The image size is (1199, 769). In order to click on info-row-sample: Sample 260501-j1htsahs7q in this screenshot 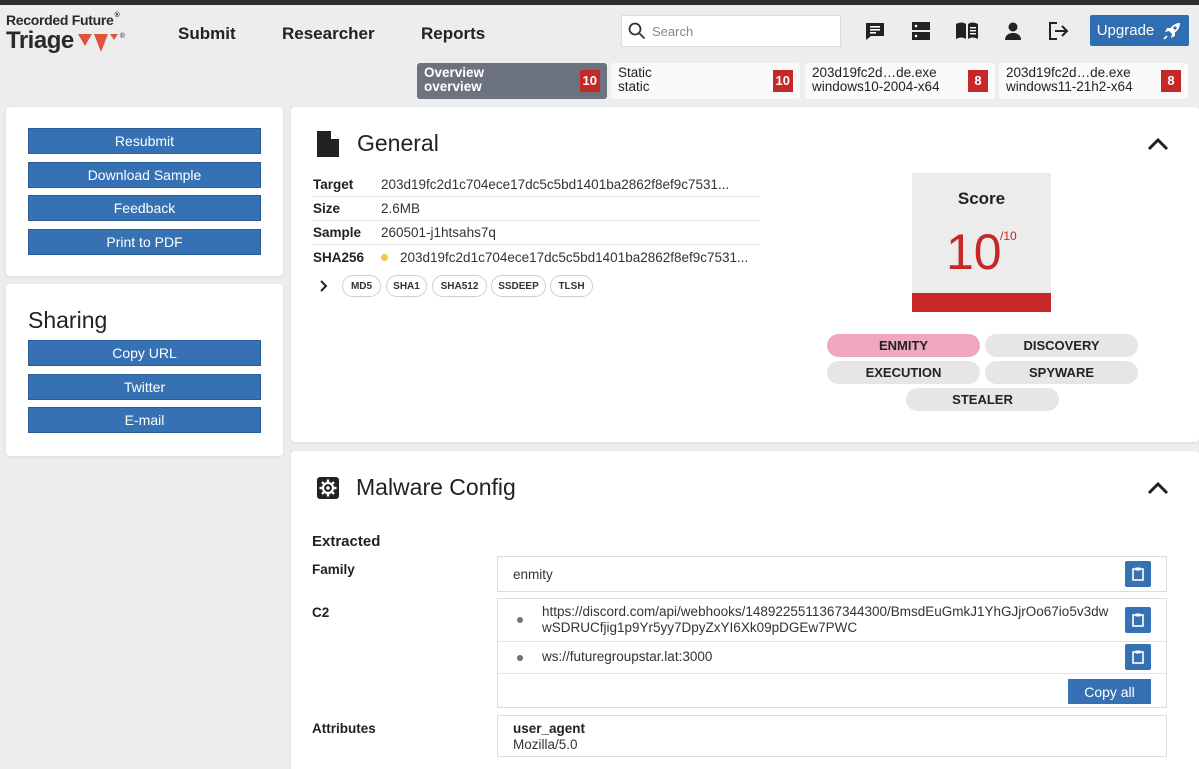, I will do `click(536, 233)`.